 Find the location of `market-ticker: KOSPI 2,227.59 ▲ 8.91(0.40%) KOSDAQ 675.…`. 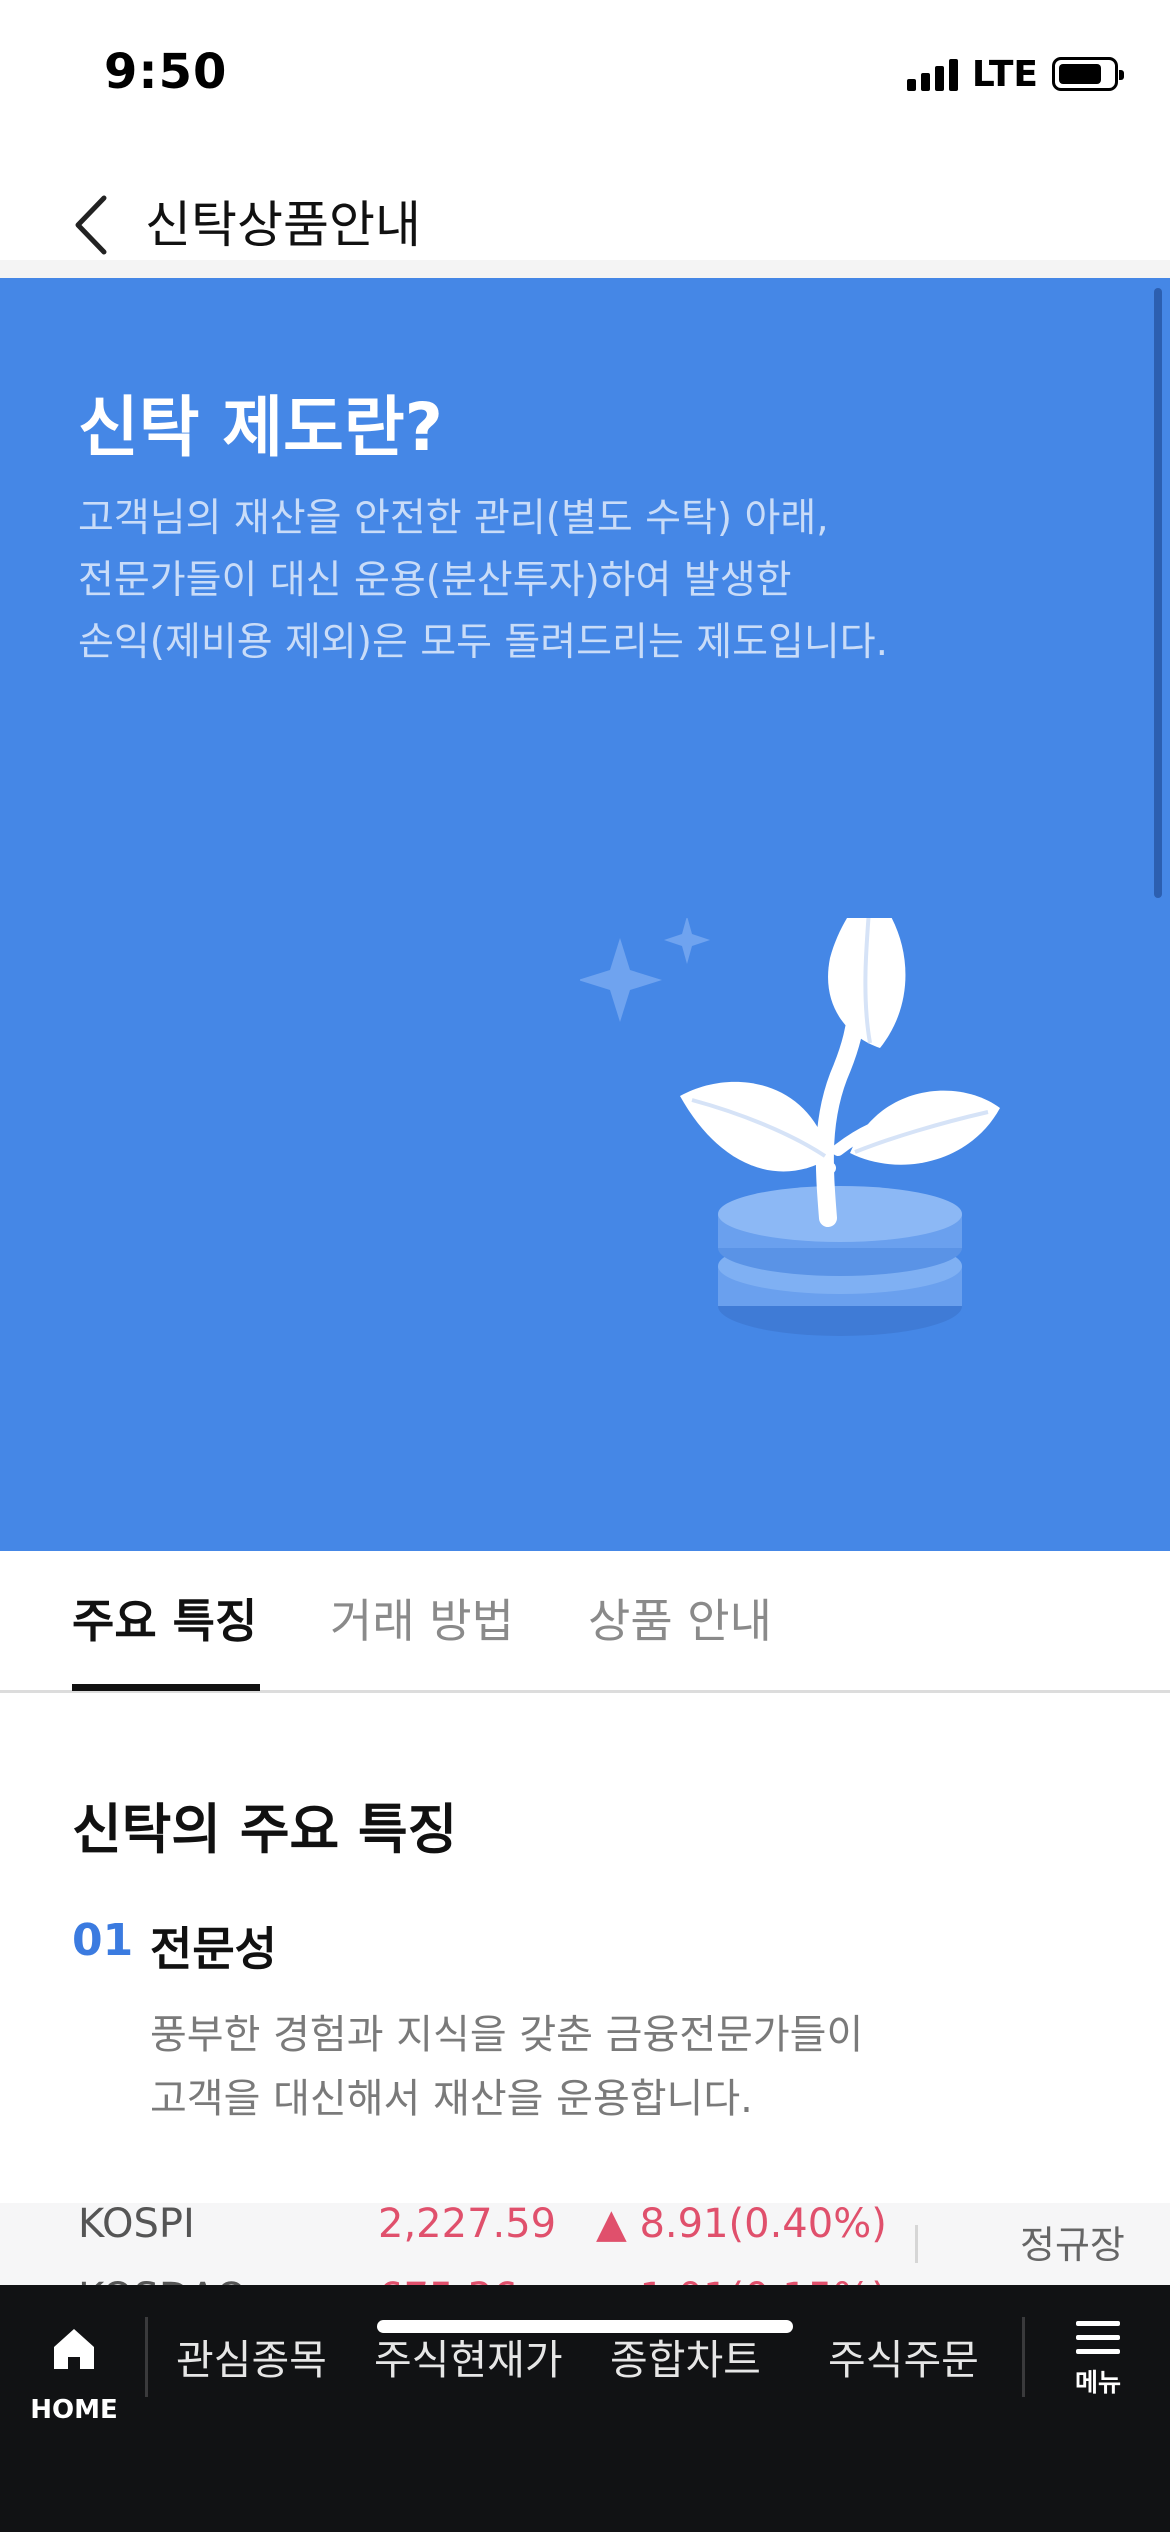

market-ticker: KOSPI 2,227.59 ▲ 8.91(0.40%) KOSDAQ 675.… is located at coordinates (585, 2244).